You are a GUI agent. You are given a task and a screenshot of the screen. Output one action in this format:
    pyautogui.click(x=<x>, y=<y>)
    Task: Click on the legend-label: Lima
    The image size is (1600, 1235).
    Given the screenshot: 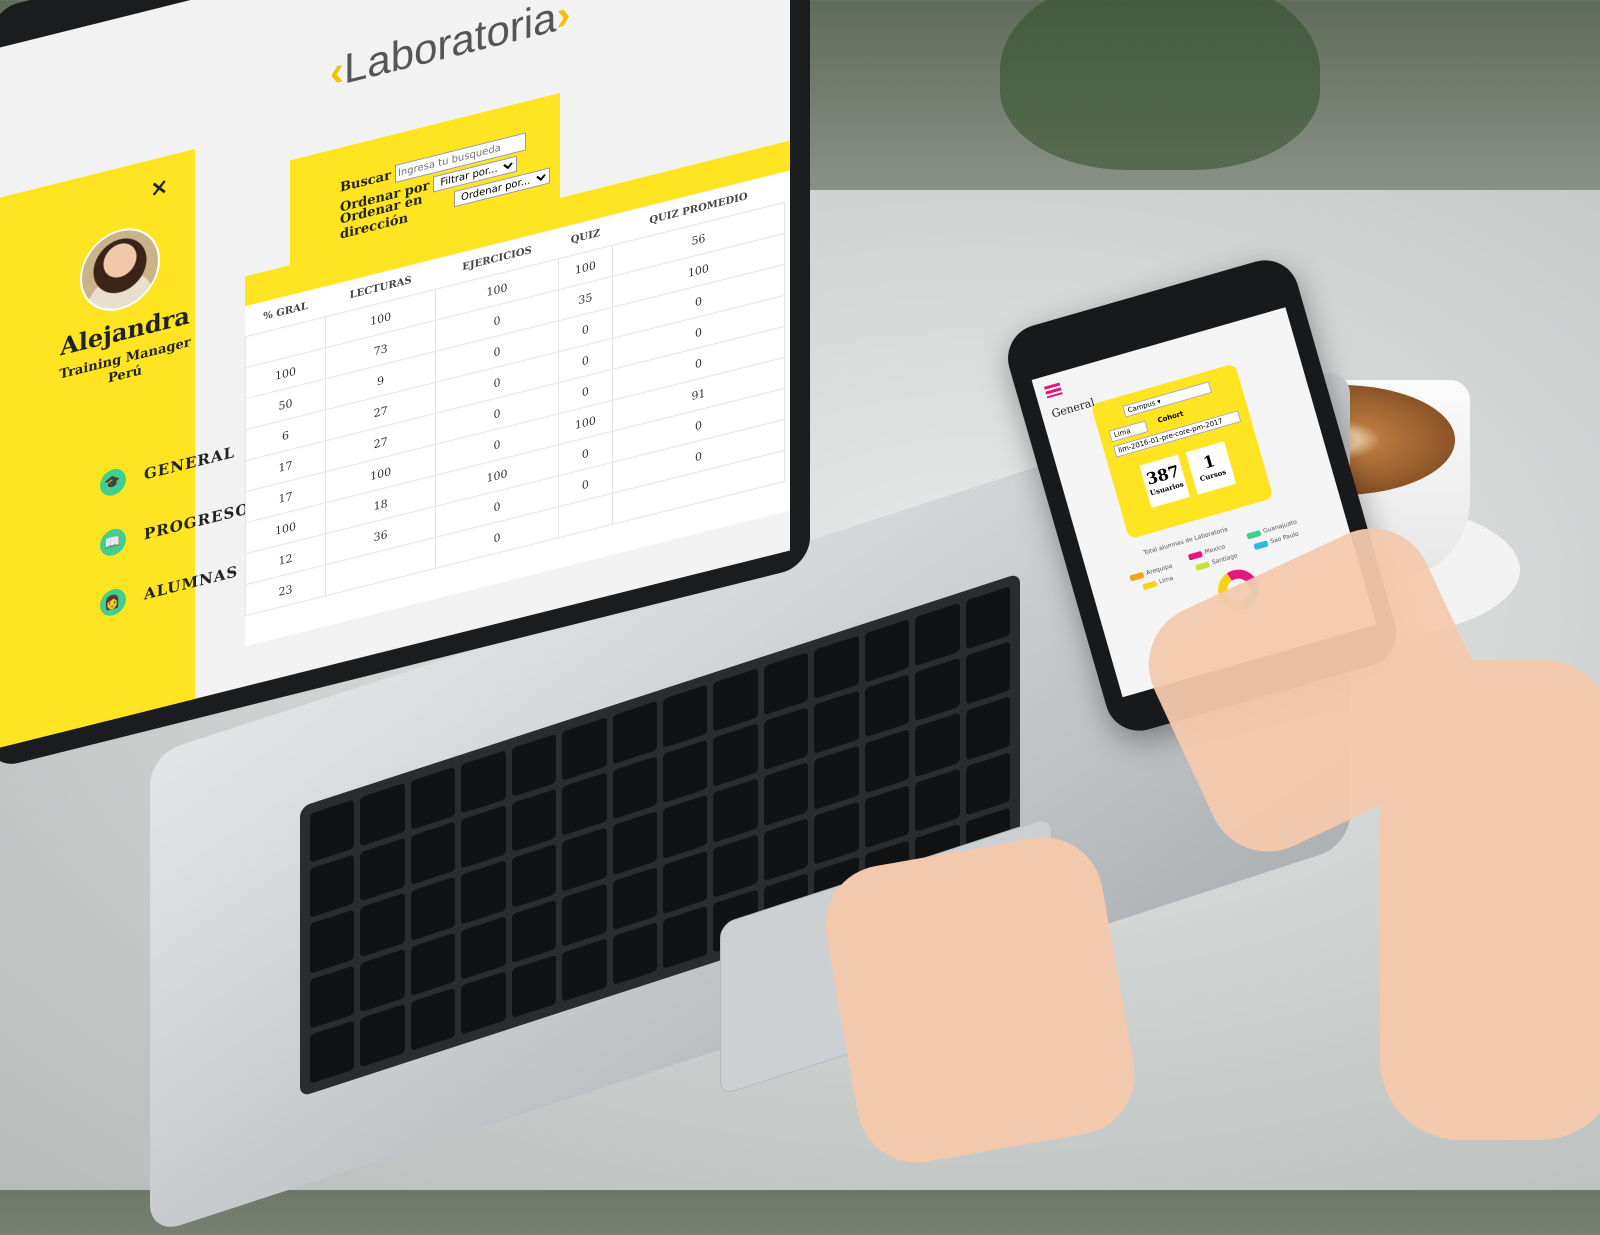 What is the action you would take?
    pyautogui.click(x=1166, y=580)
    